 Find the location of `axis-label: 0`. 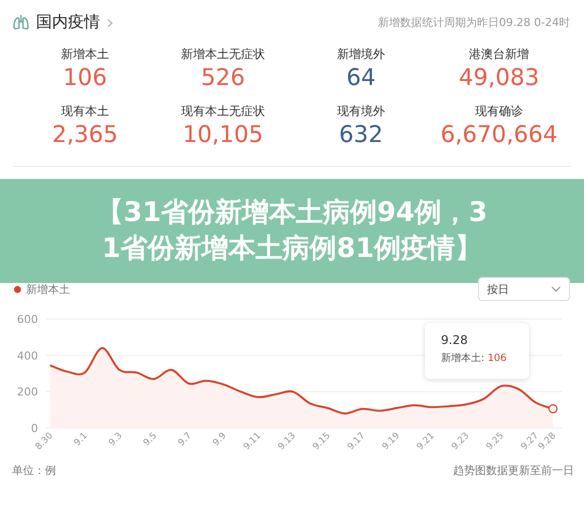

axis-label: 0 is located at coordinates (34, 428).